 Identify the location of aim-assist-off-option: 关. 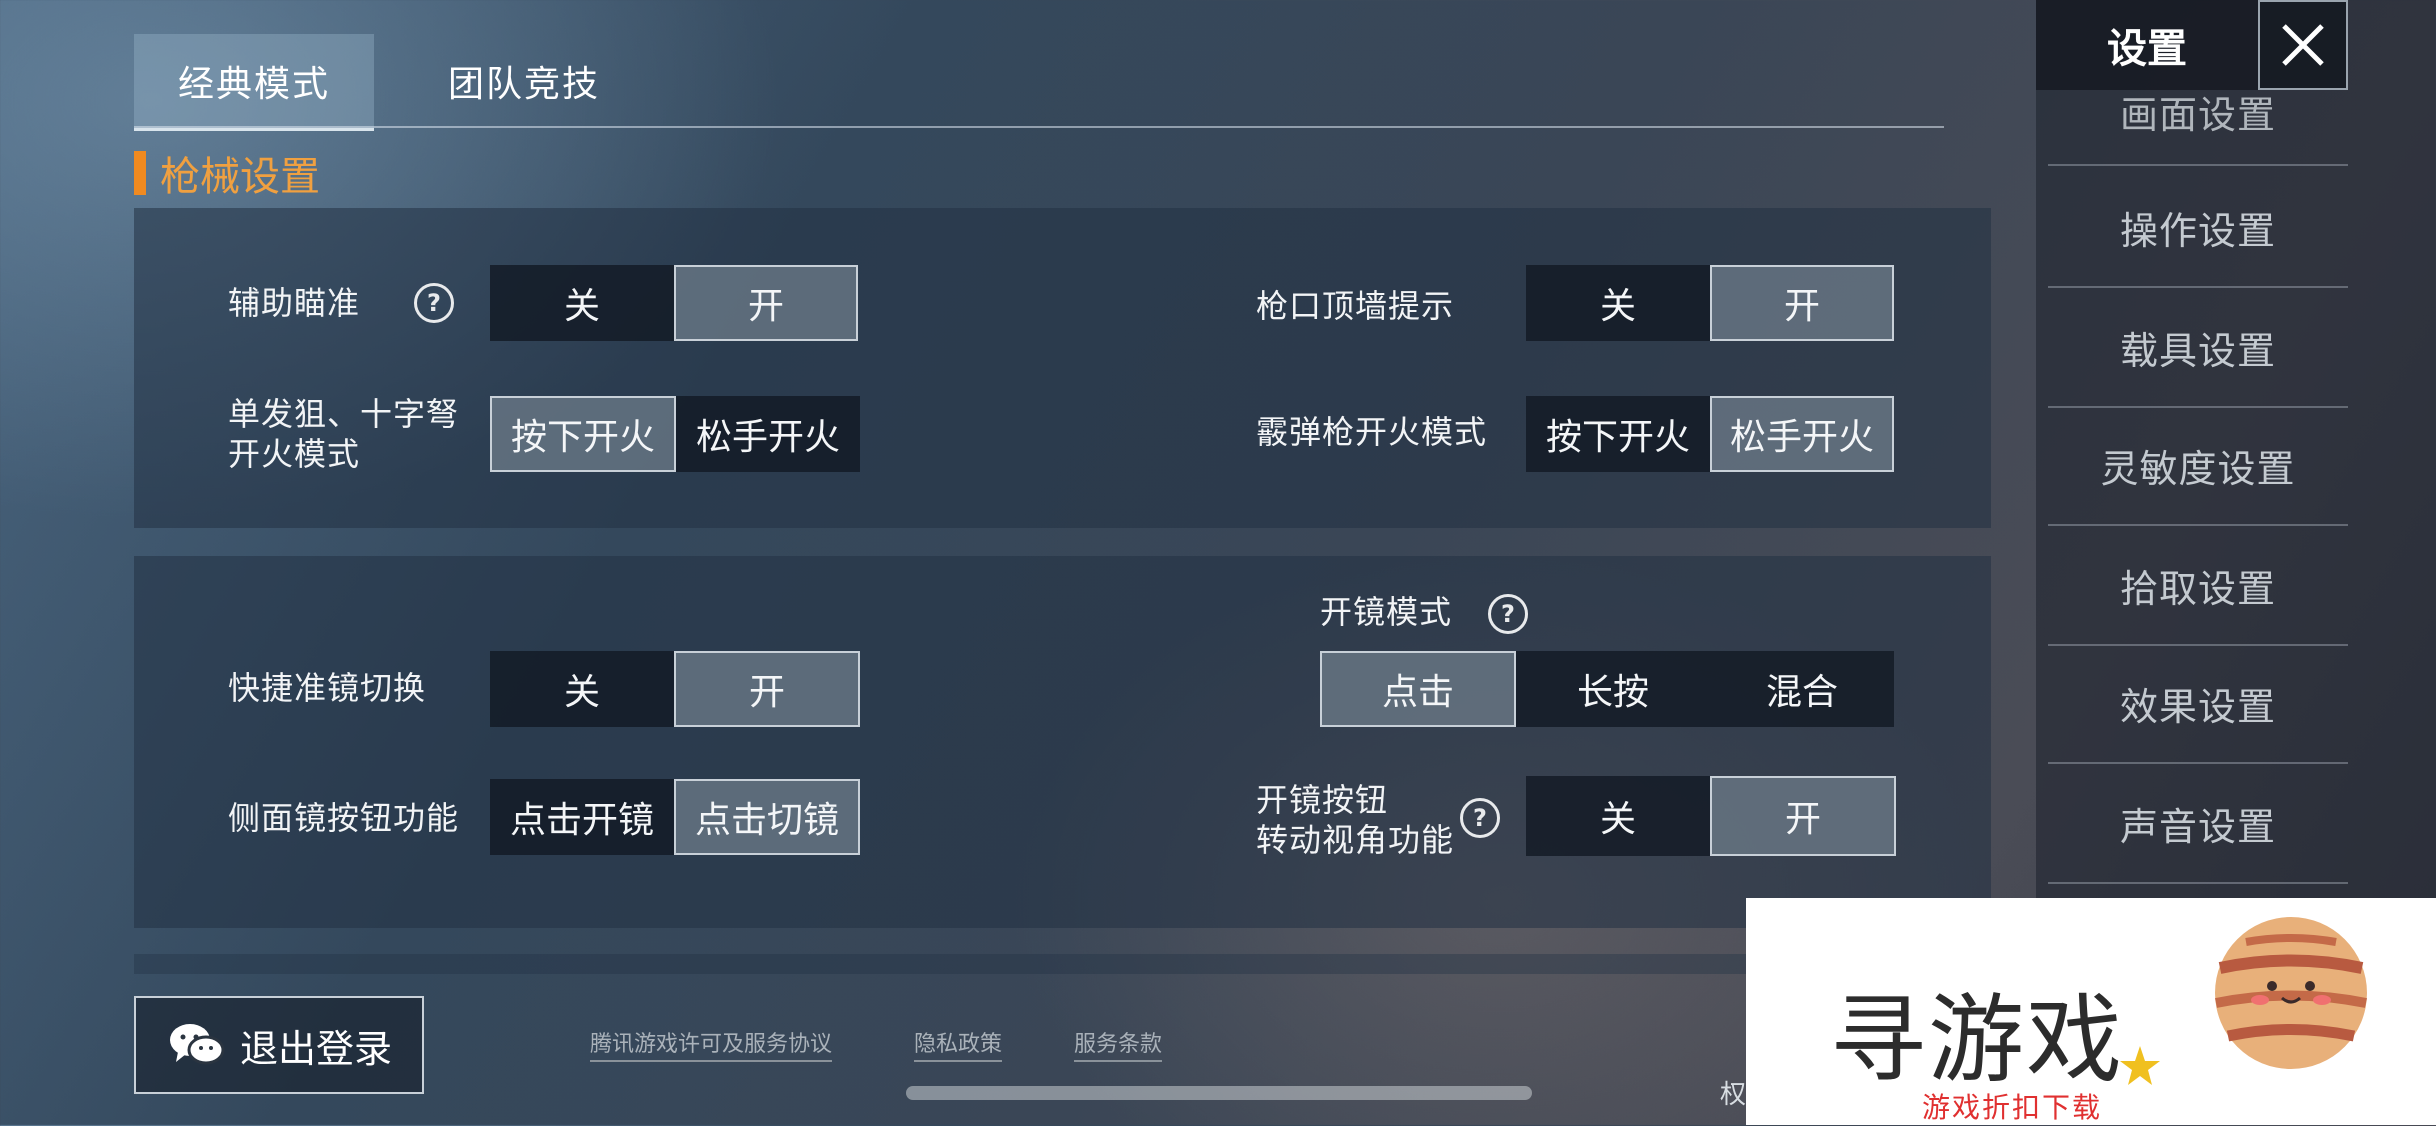
(582, 303).